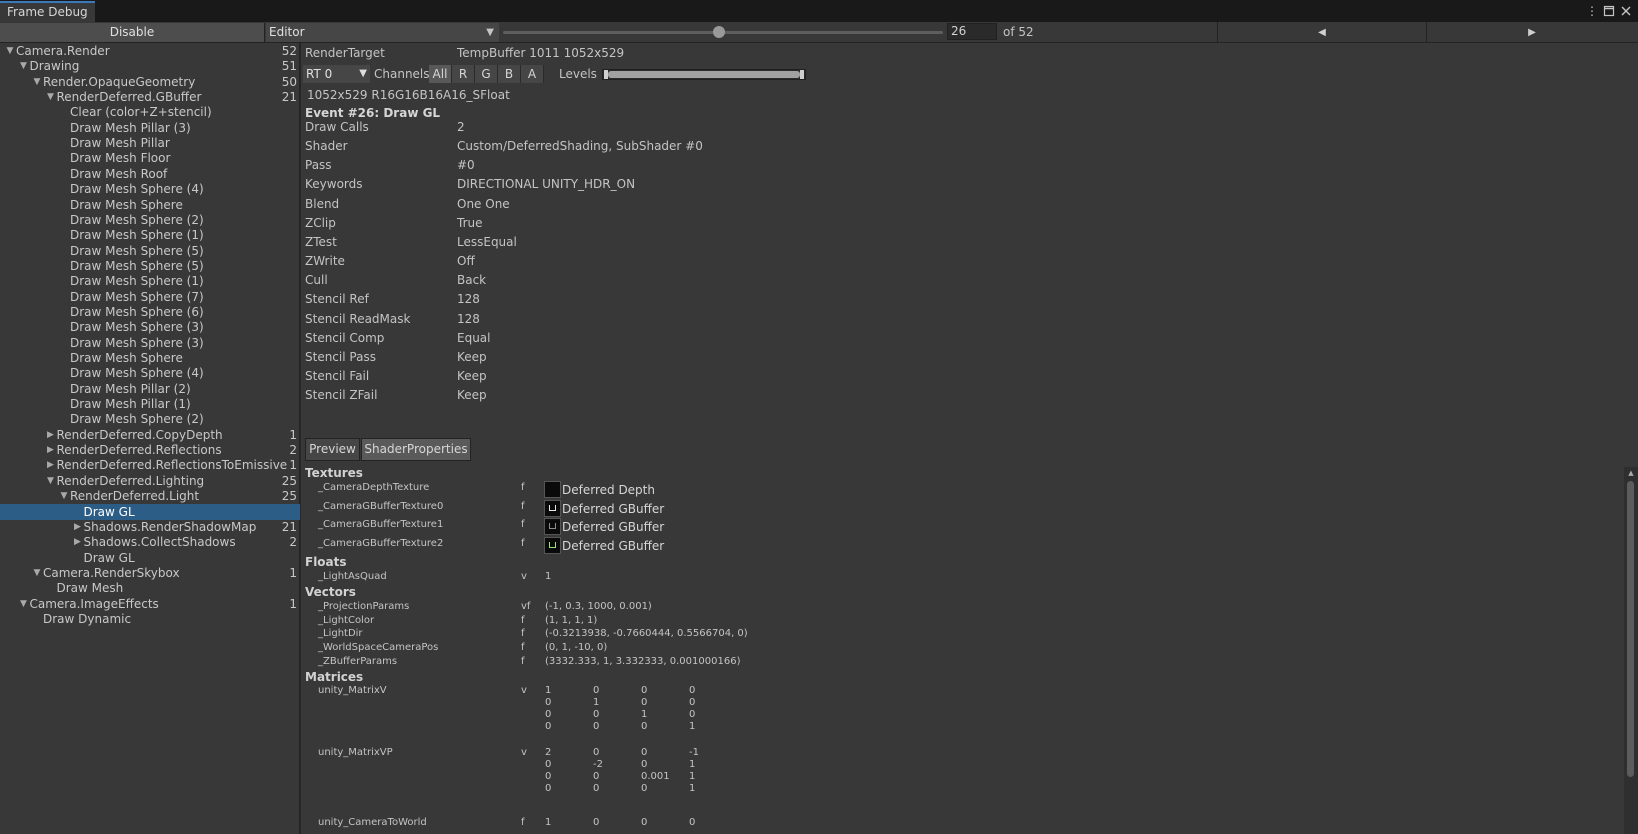 This screenshot has width=1638, height=834. What do you see at coordinates (334, 473) in the screenshot?
I see `textures-section-title: Textures` at bounding box center [334, 473].